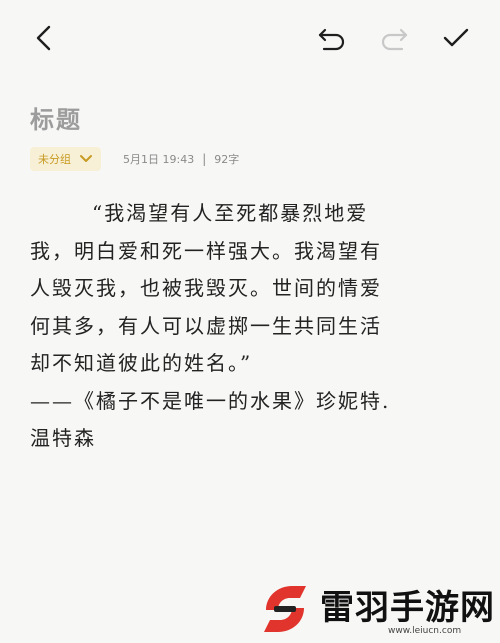 The height and width of the screenshot is (643, 500). What do you see at coordinates (407, 608) in the screenshot?
I see `site-name: 雷羽手游网` at bounding box center [407, 608].